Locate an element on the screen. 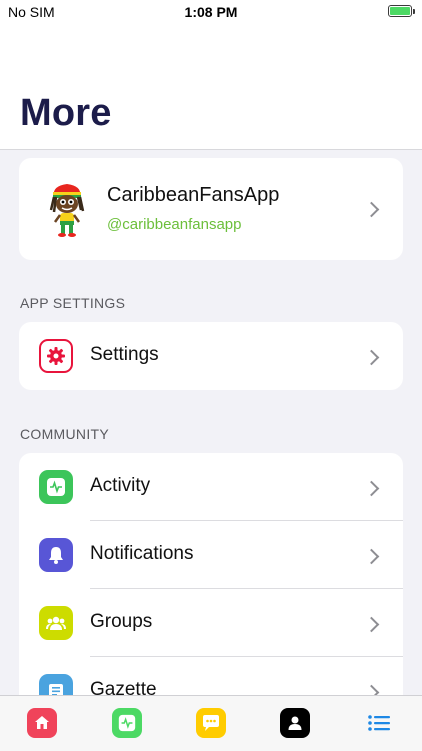 The image size is (422, 751). home-icon is located at coordinates (42, 722).